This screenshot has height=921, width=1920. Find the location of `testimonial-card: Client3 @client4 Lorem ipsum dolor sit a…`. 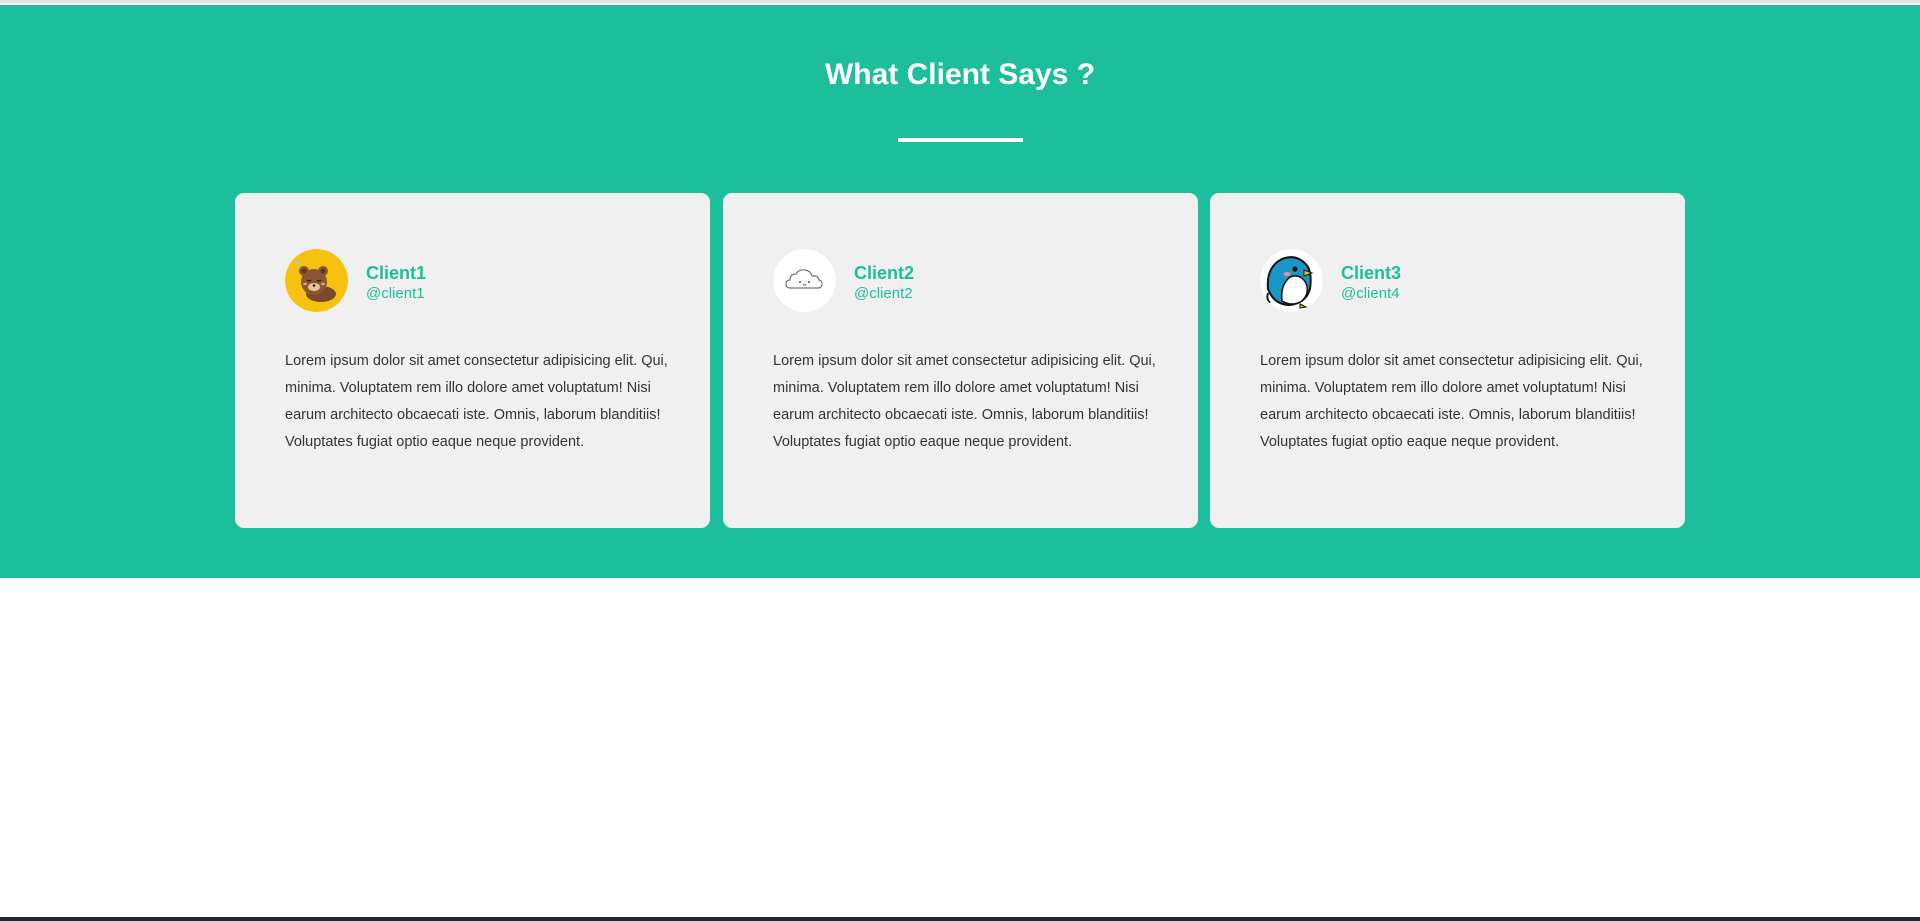

testimonial-card: Client3 @client4 Lorem ipsum dolor sit a… is located at coordinates (1447, 360).